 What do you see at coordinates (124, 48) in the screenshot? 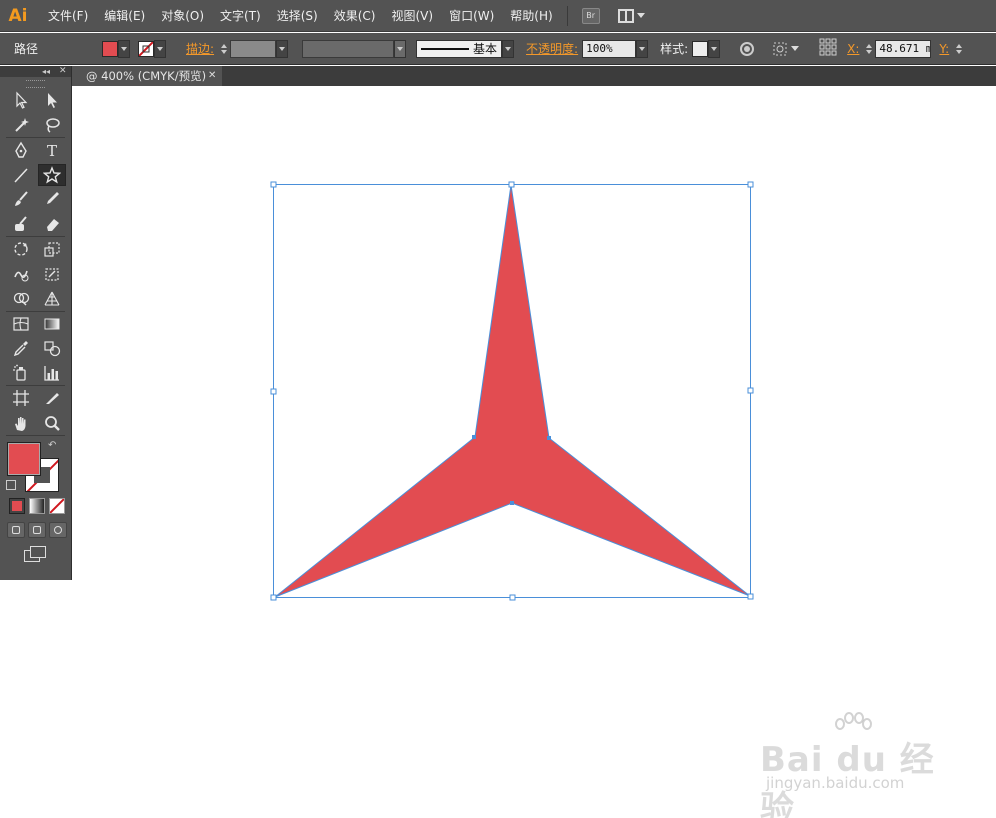
I see `fill-dropdown-button` at bounding box center [124, 48].